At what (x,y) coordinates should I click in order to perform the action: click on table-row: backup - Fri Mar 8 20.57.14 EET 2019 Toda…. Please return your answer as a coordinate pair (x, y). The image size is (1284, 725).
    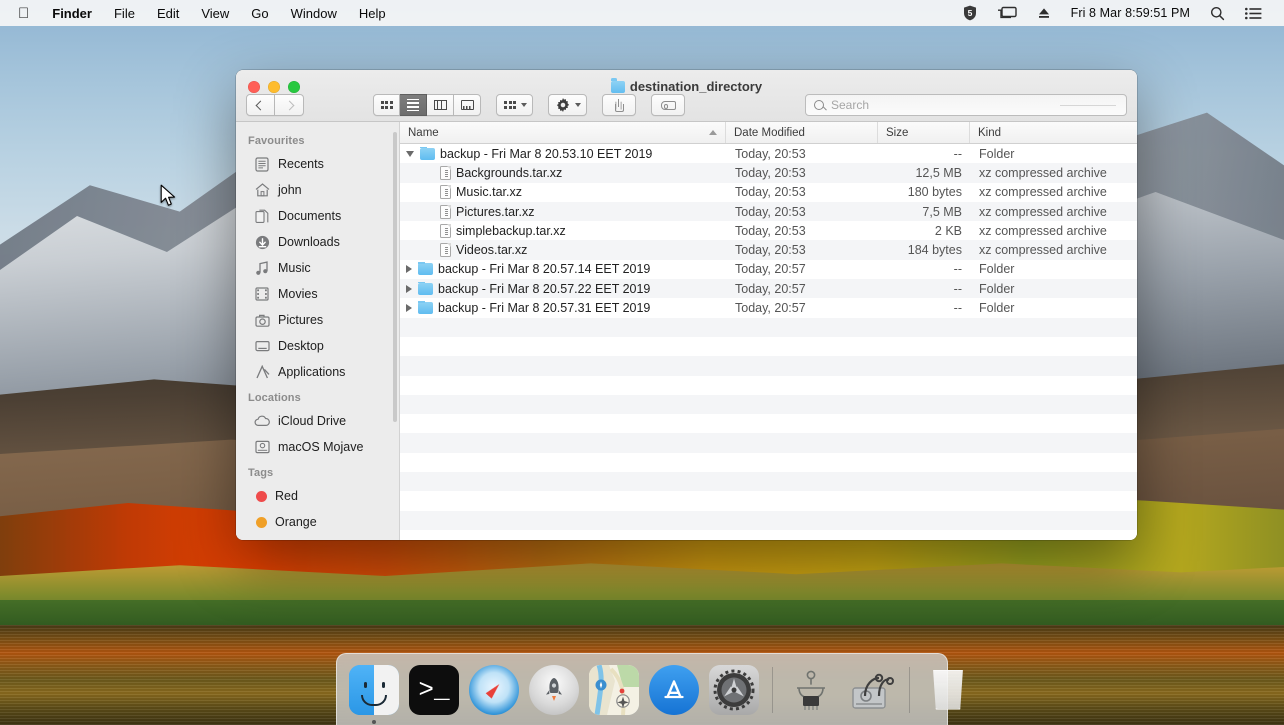
    Looking at the image, I should click on (768, 269).